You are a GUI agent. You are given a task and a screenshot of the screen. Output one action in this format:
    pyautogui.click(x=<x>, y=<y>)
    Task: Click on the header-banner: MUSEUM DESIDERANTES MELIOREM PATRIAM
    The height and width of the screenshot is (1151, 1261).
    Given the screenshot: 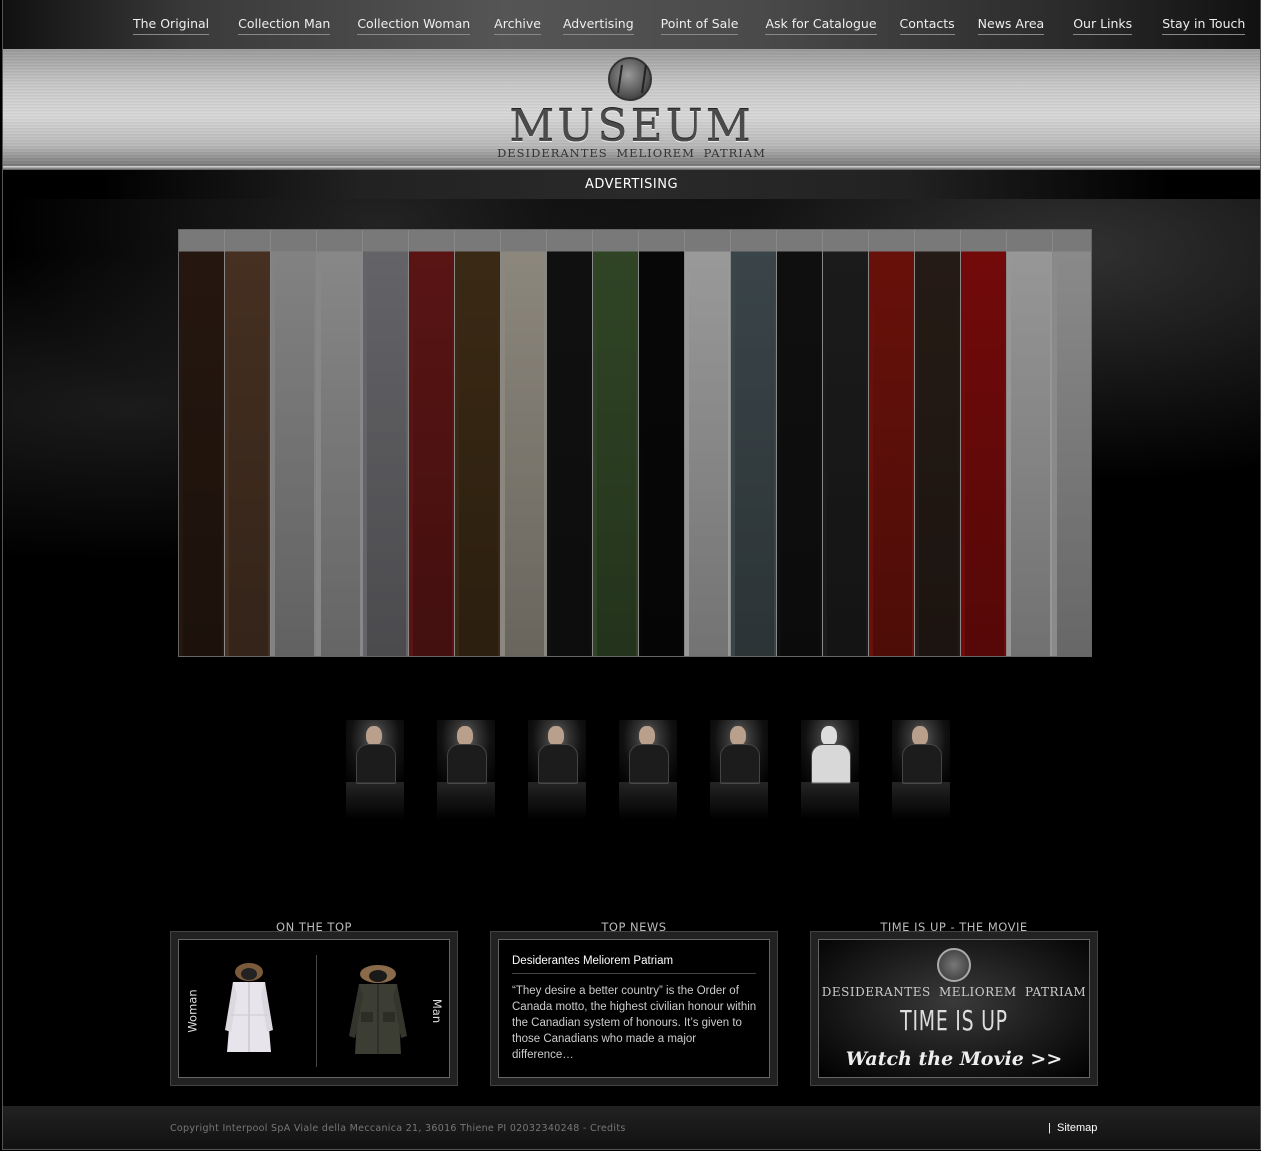 What is the action you would take?
    pyautogui.click(x=631, y=109)
    